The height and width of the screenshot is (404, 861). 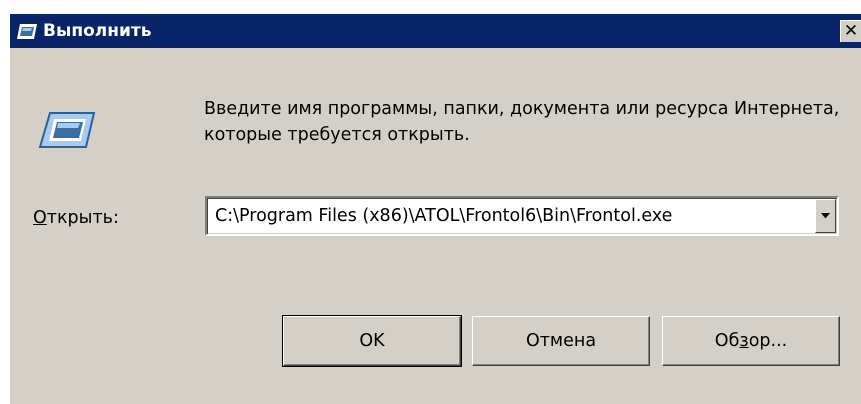 What do you see at coordinates (82, 218) in the screenshot?
I see `open-label-rest: ткрыть:` at bounding box center [82, 218].